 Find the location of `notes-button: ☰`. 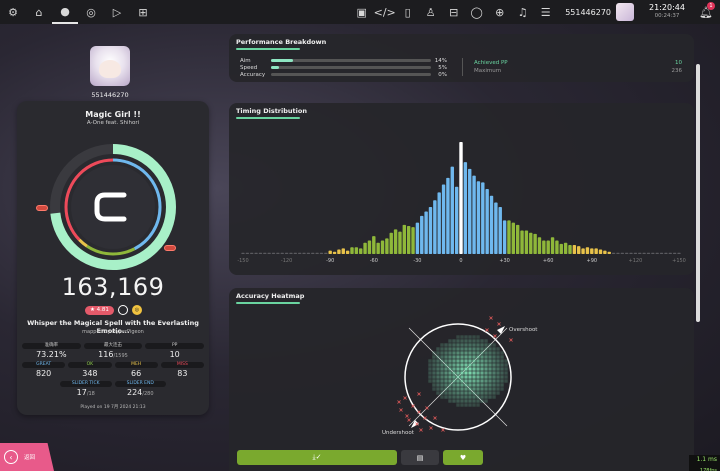

notes-button: ☰ is located at coordinates (545, 12).